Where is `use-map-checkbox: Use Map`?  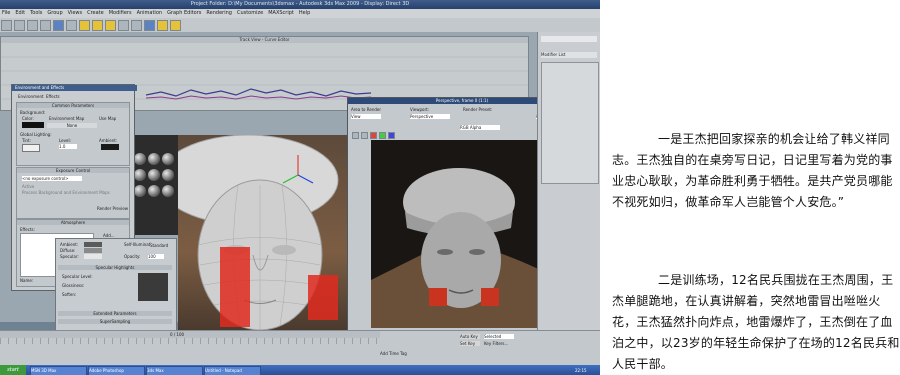 use-map-checkbox: Use Map is located at coordinates (107, 118).